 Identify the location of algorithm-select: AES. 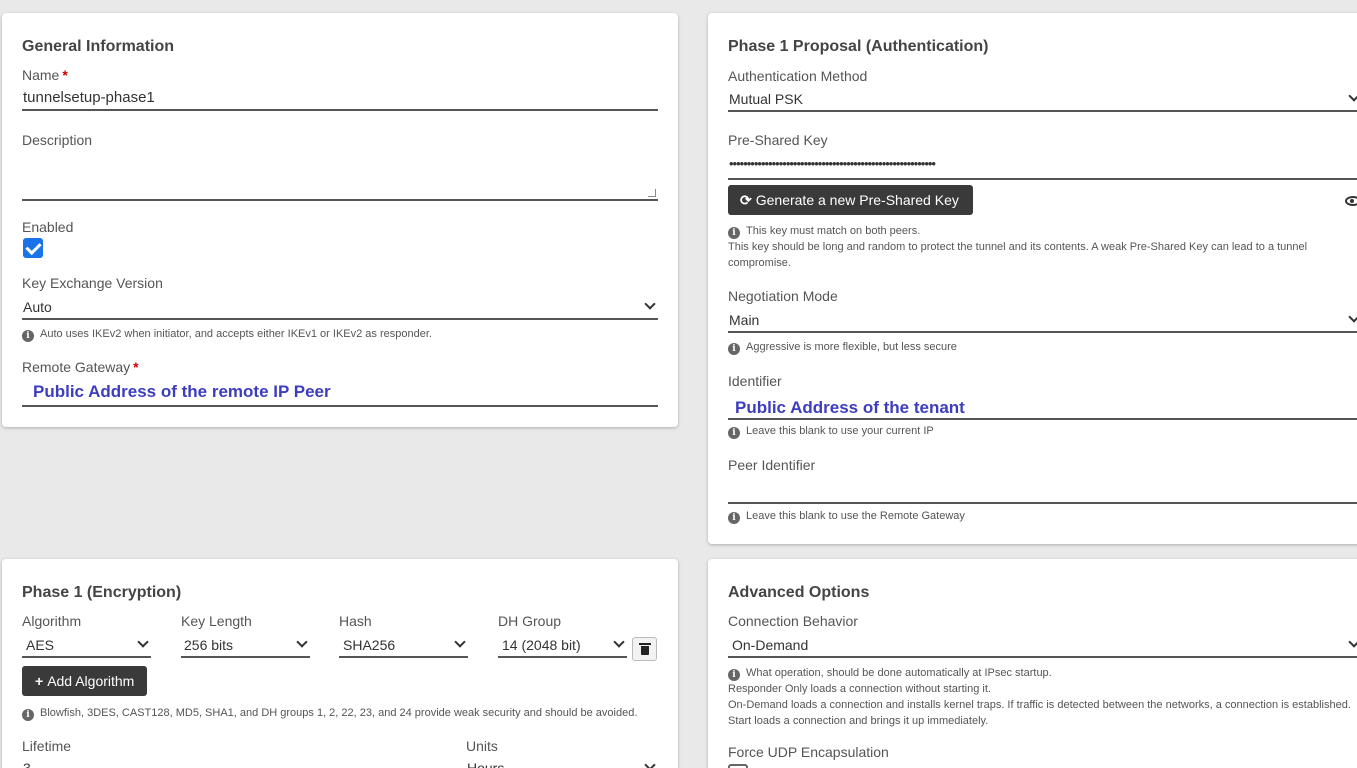
(86, 646).